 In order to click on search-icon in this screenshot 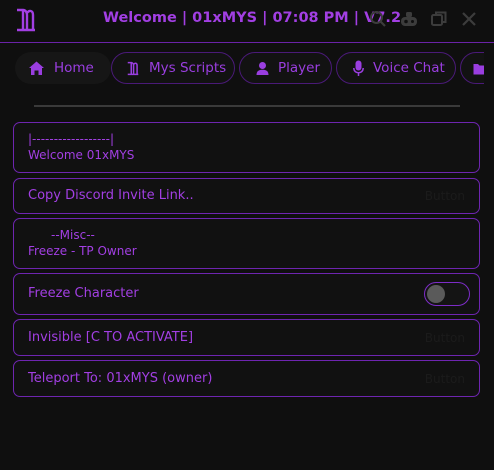, I will do `click(378, 19)`.